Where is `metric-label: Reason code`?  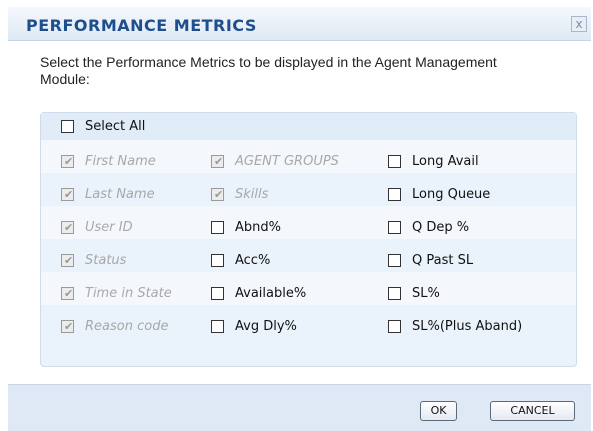 metric-label: Reason code is located at coordinates (127, 326).